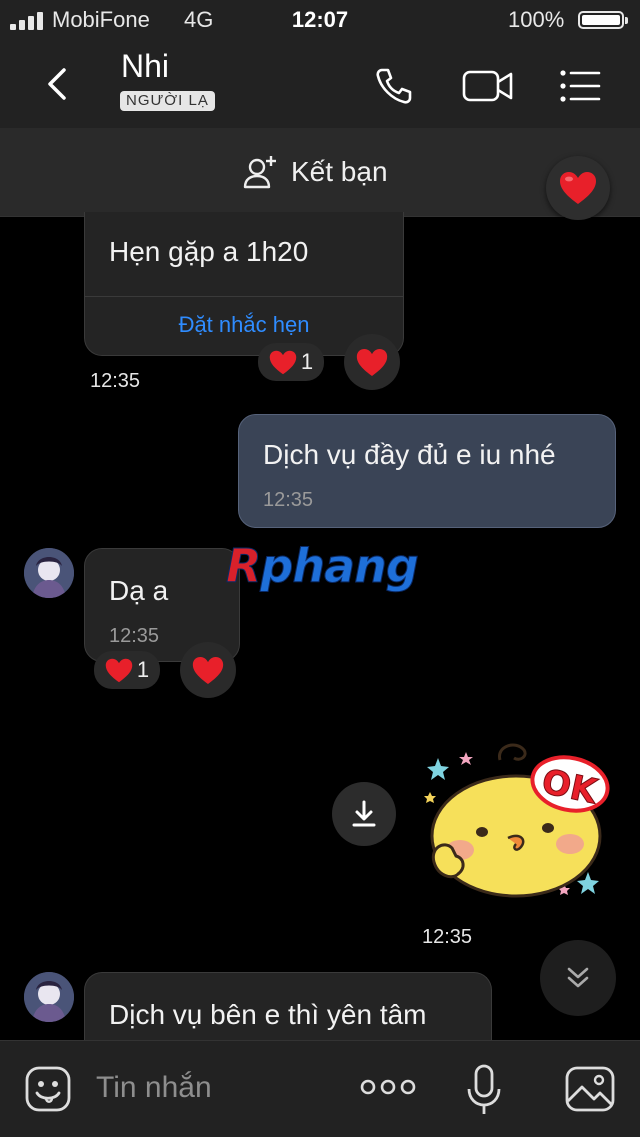 The height and width of the screenshot is (1137, 640). Describe the element at coordinates (536, 19) in the screenshot. I see `battery-percent: 100%` at that location.